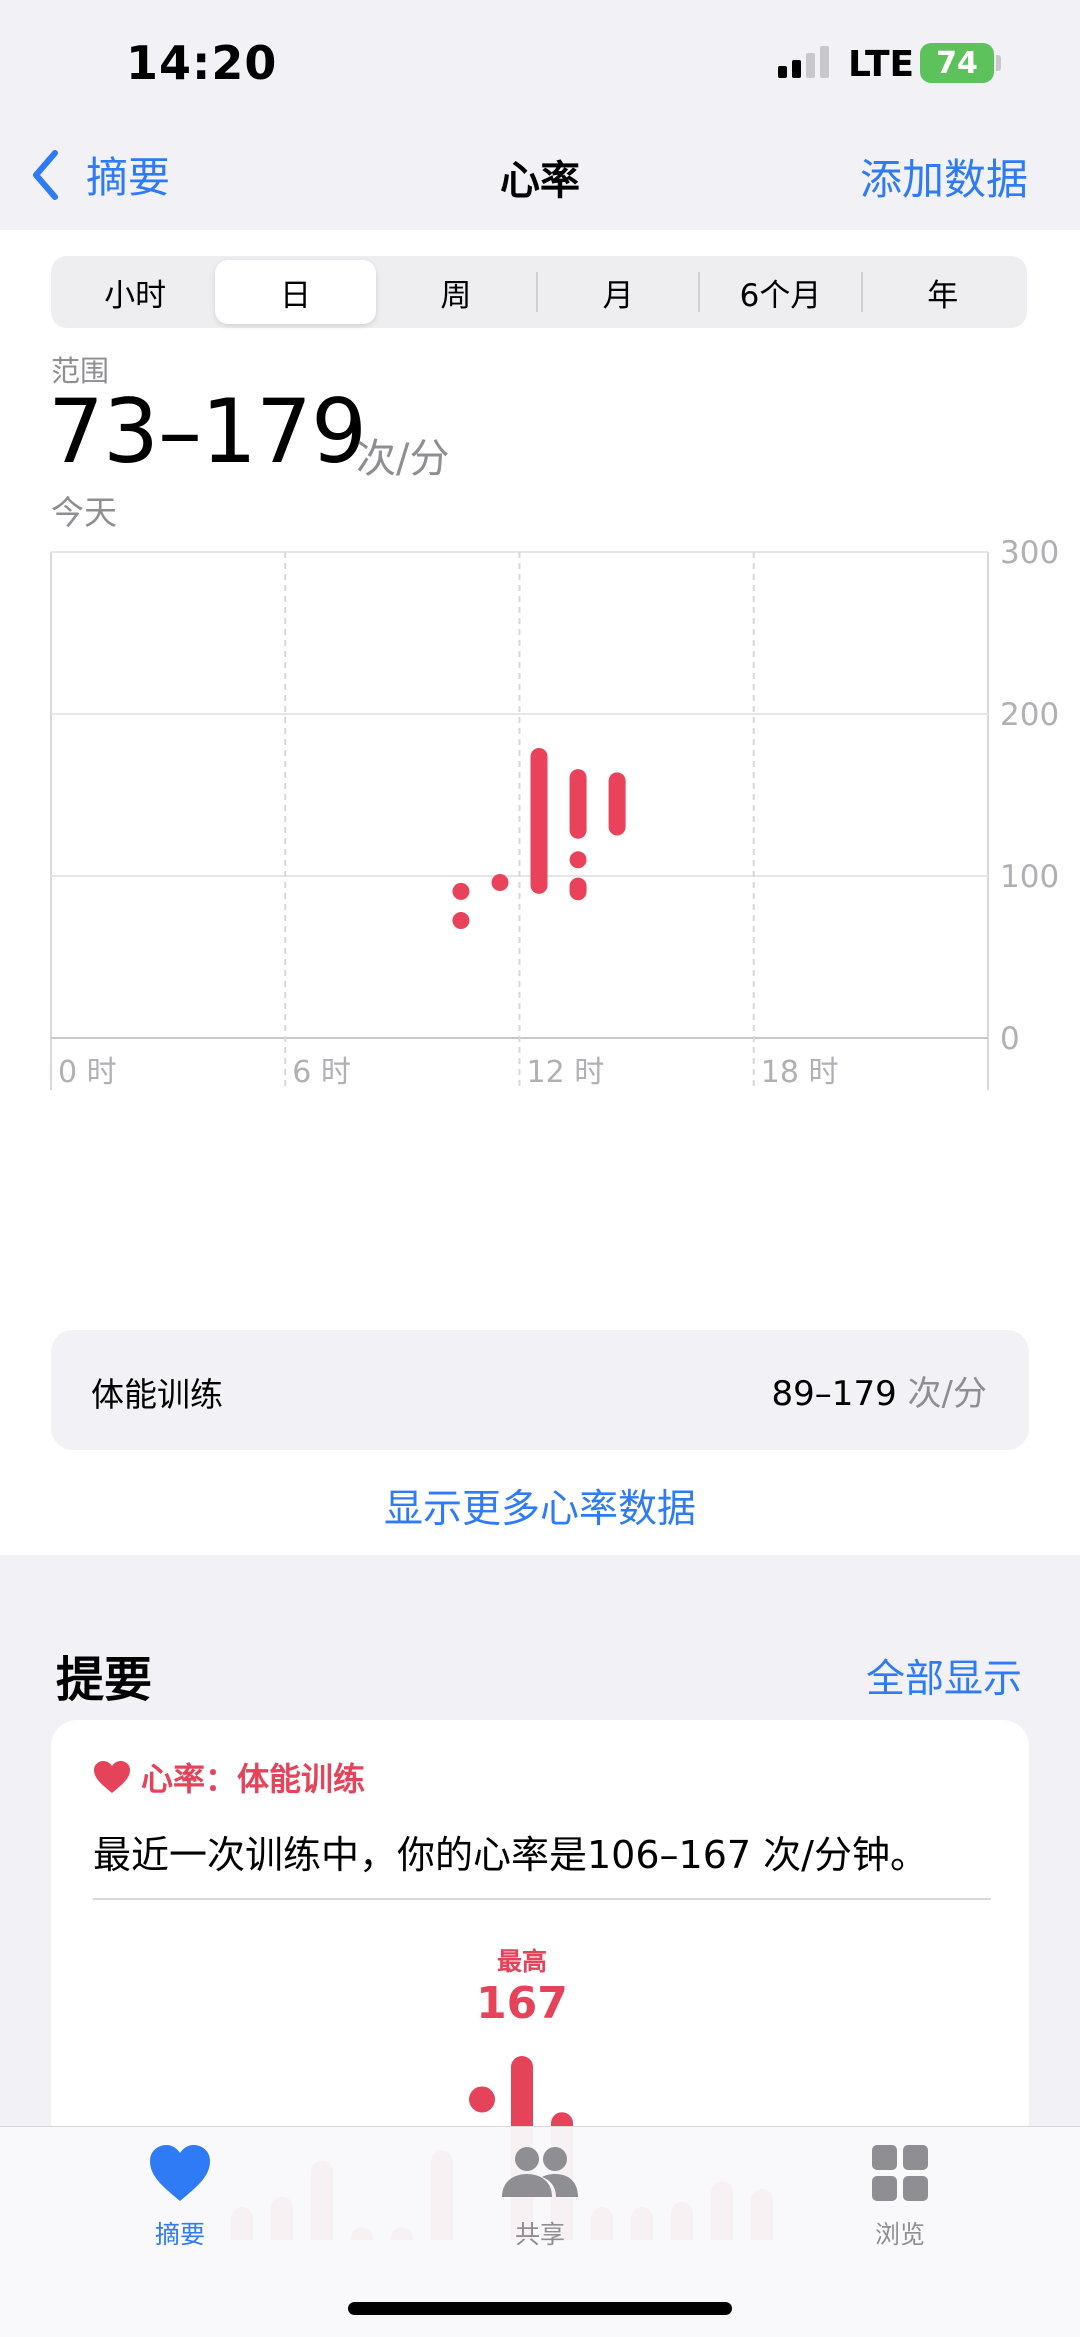 The image size is (1080, 2337). I want to click on x-tick-label: 18 时, so click(800, 1072).